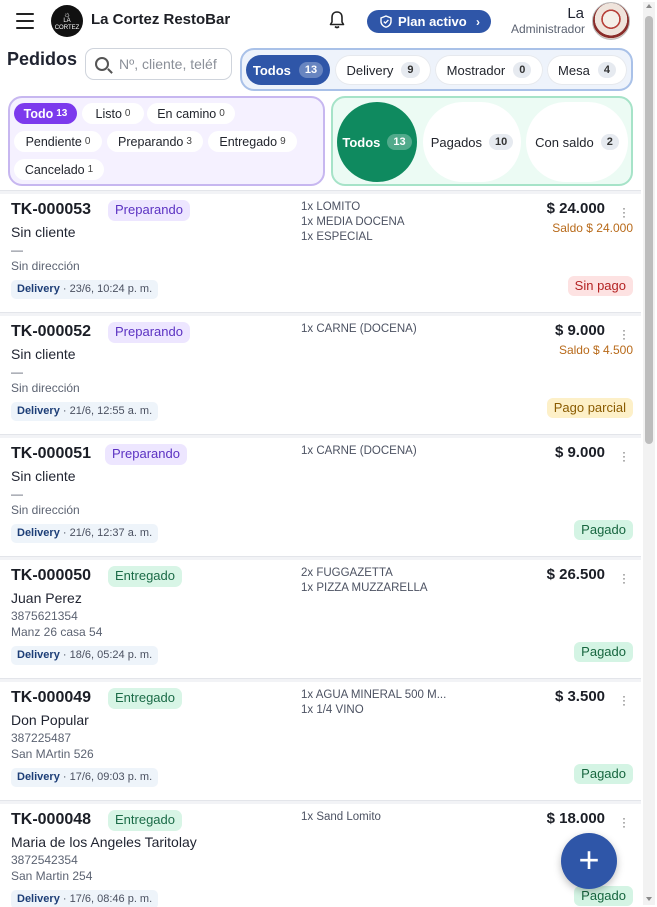 The width and height of the screenshot is (657, 907). I want to click on order-id: TK-000048, so click(51, 819).